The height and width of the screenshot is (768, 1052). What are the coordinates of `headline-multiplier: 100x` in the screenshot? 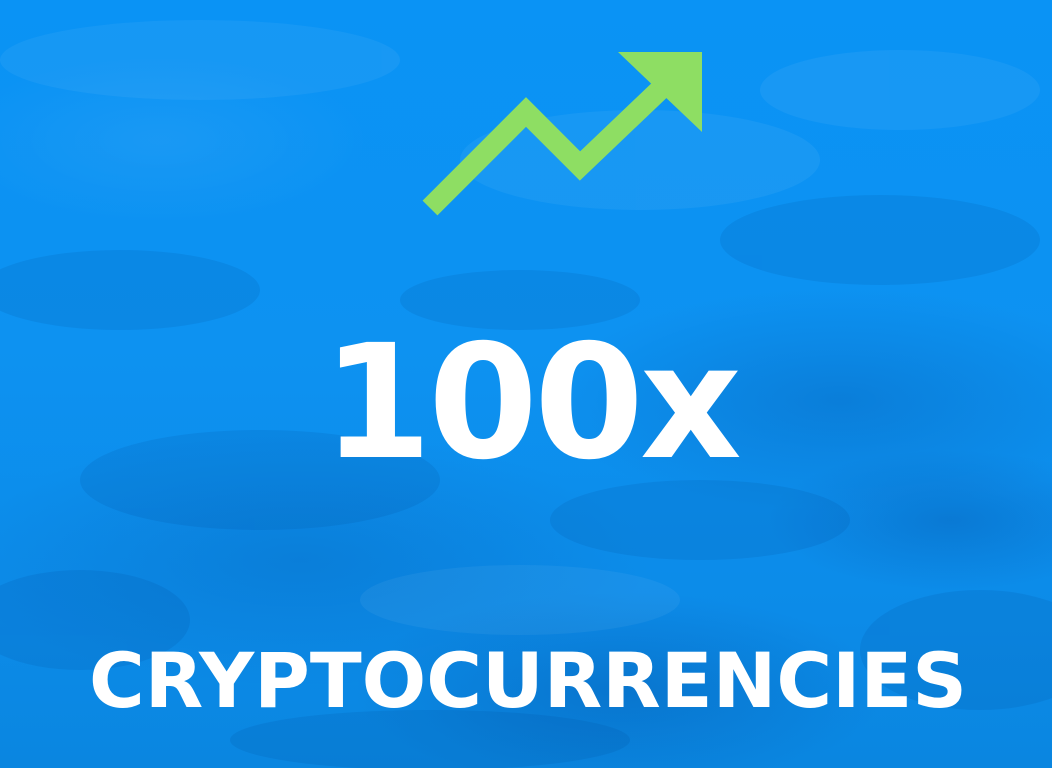 It's located at (532, 403).